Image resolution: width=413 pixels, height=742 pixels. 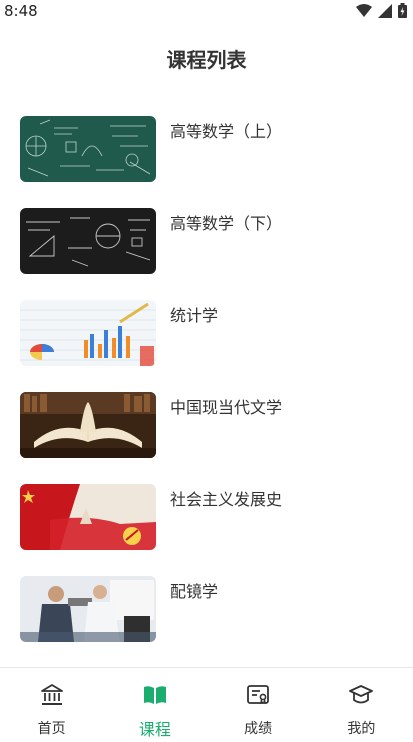 I want to click on signal-icon, so click(x=385, y=10).